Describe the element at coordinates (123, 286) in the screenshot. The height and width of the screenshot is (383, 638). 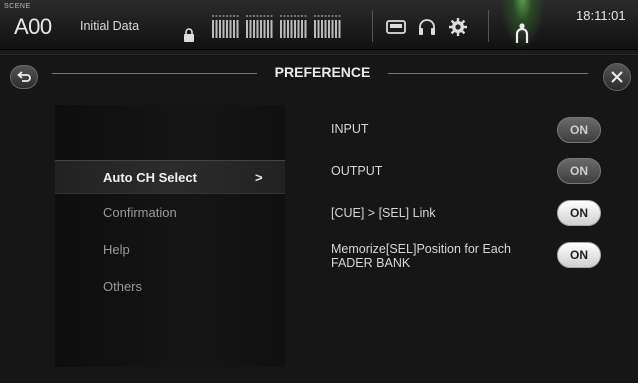
I see `menu-item-label: Others` at that location.